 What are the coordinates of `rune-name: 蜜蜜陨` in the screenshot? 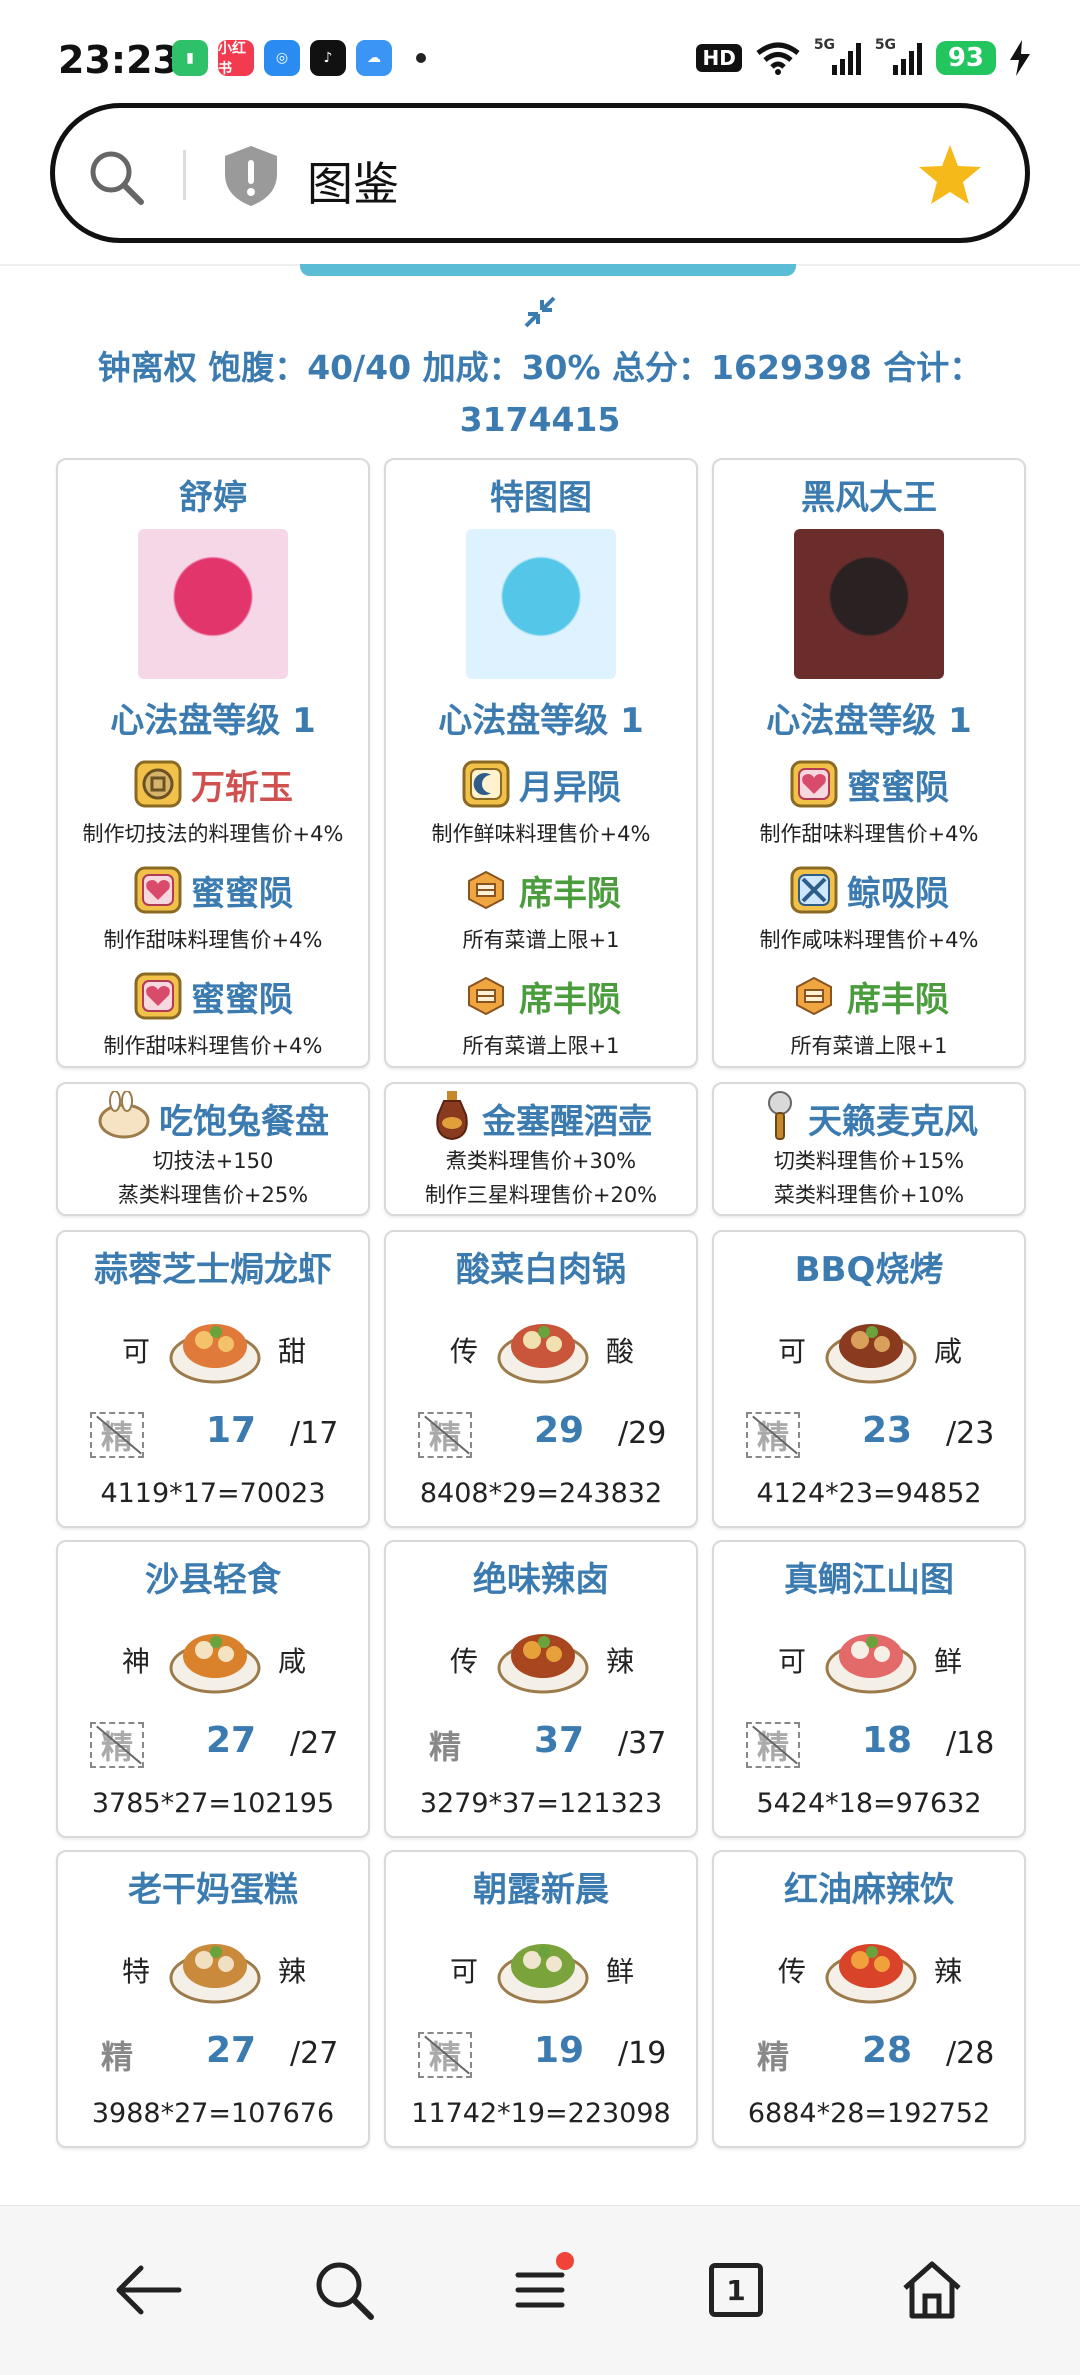 It's located at (242, 893).